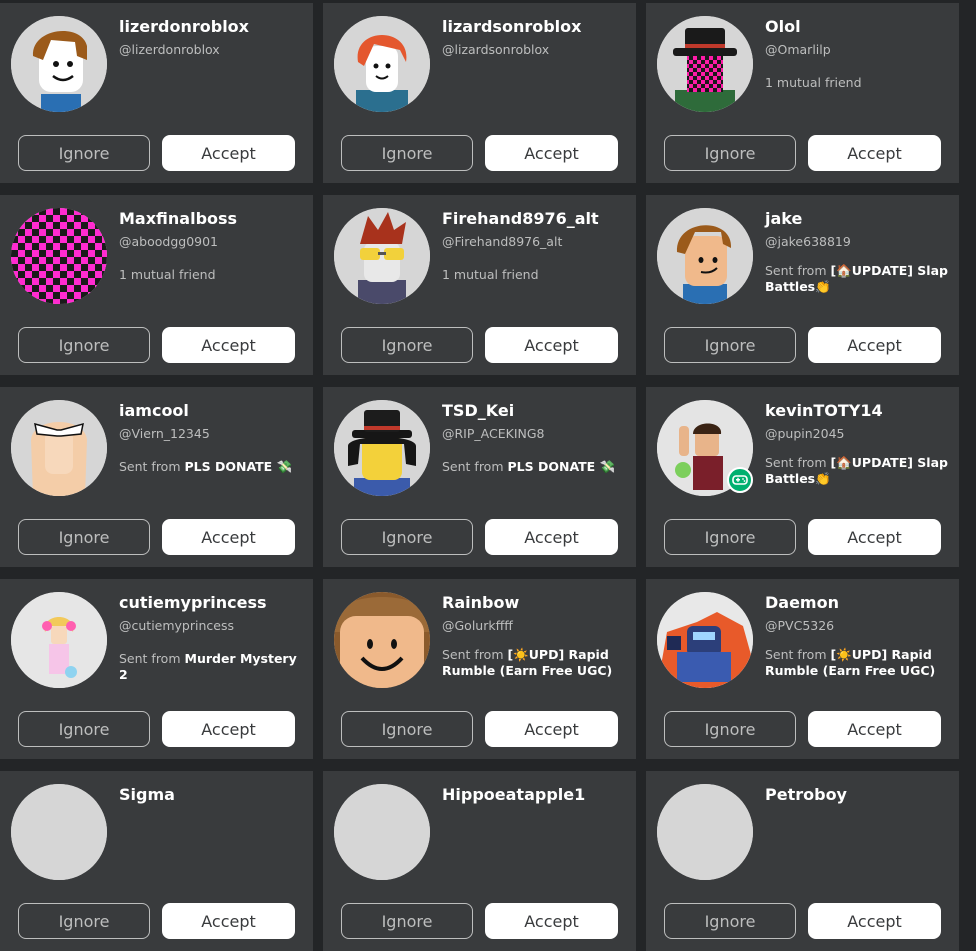 The image size is (976, 951). I want to click on checkered-pink-hat-avatar, so click(705, 64).